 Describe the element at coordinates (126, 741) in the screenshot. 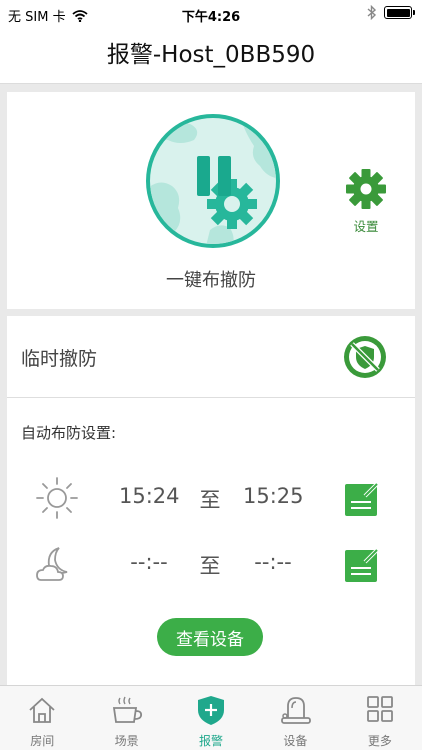

I see `tab-label: 场景` at that location.